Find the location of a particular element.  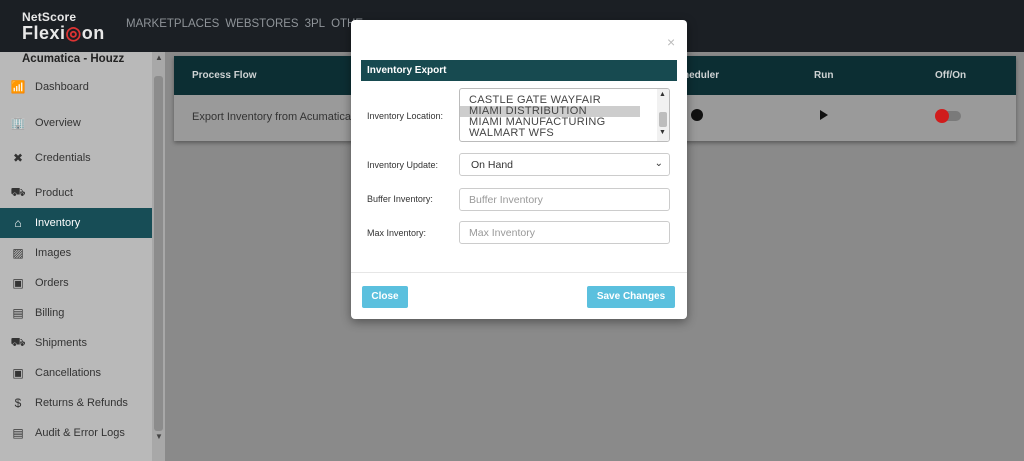

max-inventory-input: Max Inventory is located at coordinates (564, 232).